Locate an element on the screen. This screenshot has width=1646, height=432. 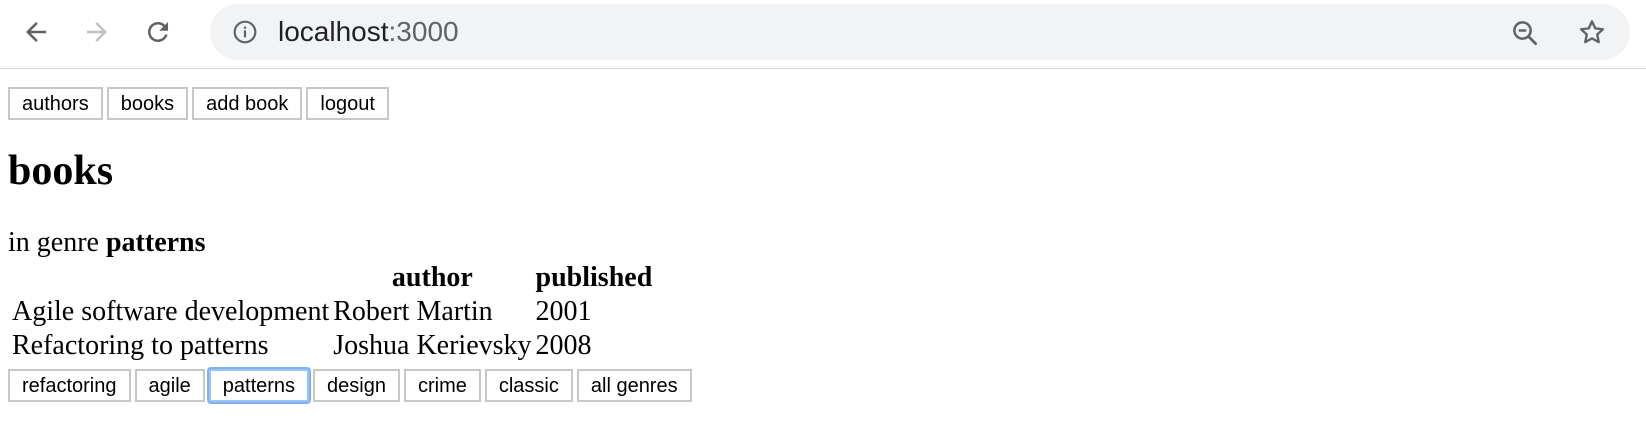
genre-design-button: design is located at coordinates (356, 385).